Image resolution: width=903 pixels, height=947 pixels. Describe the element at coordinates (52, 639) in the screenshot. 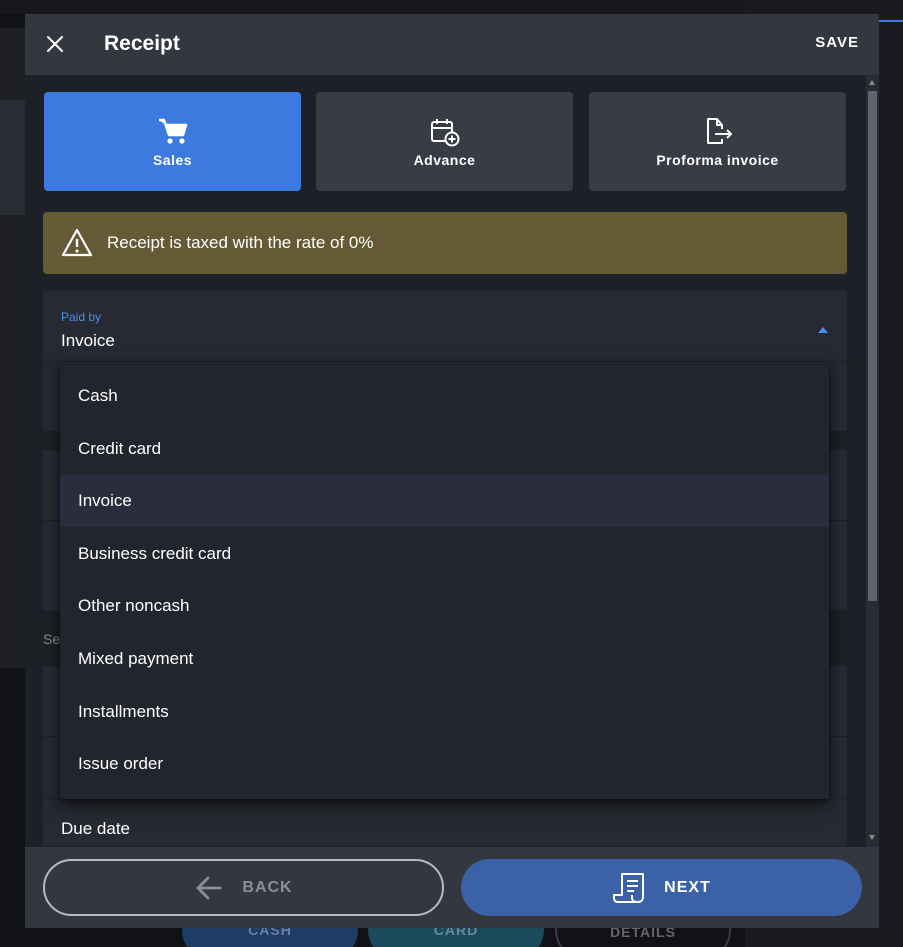

I see `section-label: Se` at that location.